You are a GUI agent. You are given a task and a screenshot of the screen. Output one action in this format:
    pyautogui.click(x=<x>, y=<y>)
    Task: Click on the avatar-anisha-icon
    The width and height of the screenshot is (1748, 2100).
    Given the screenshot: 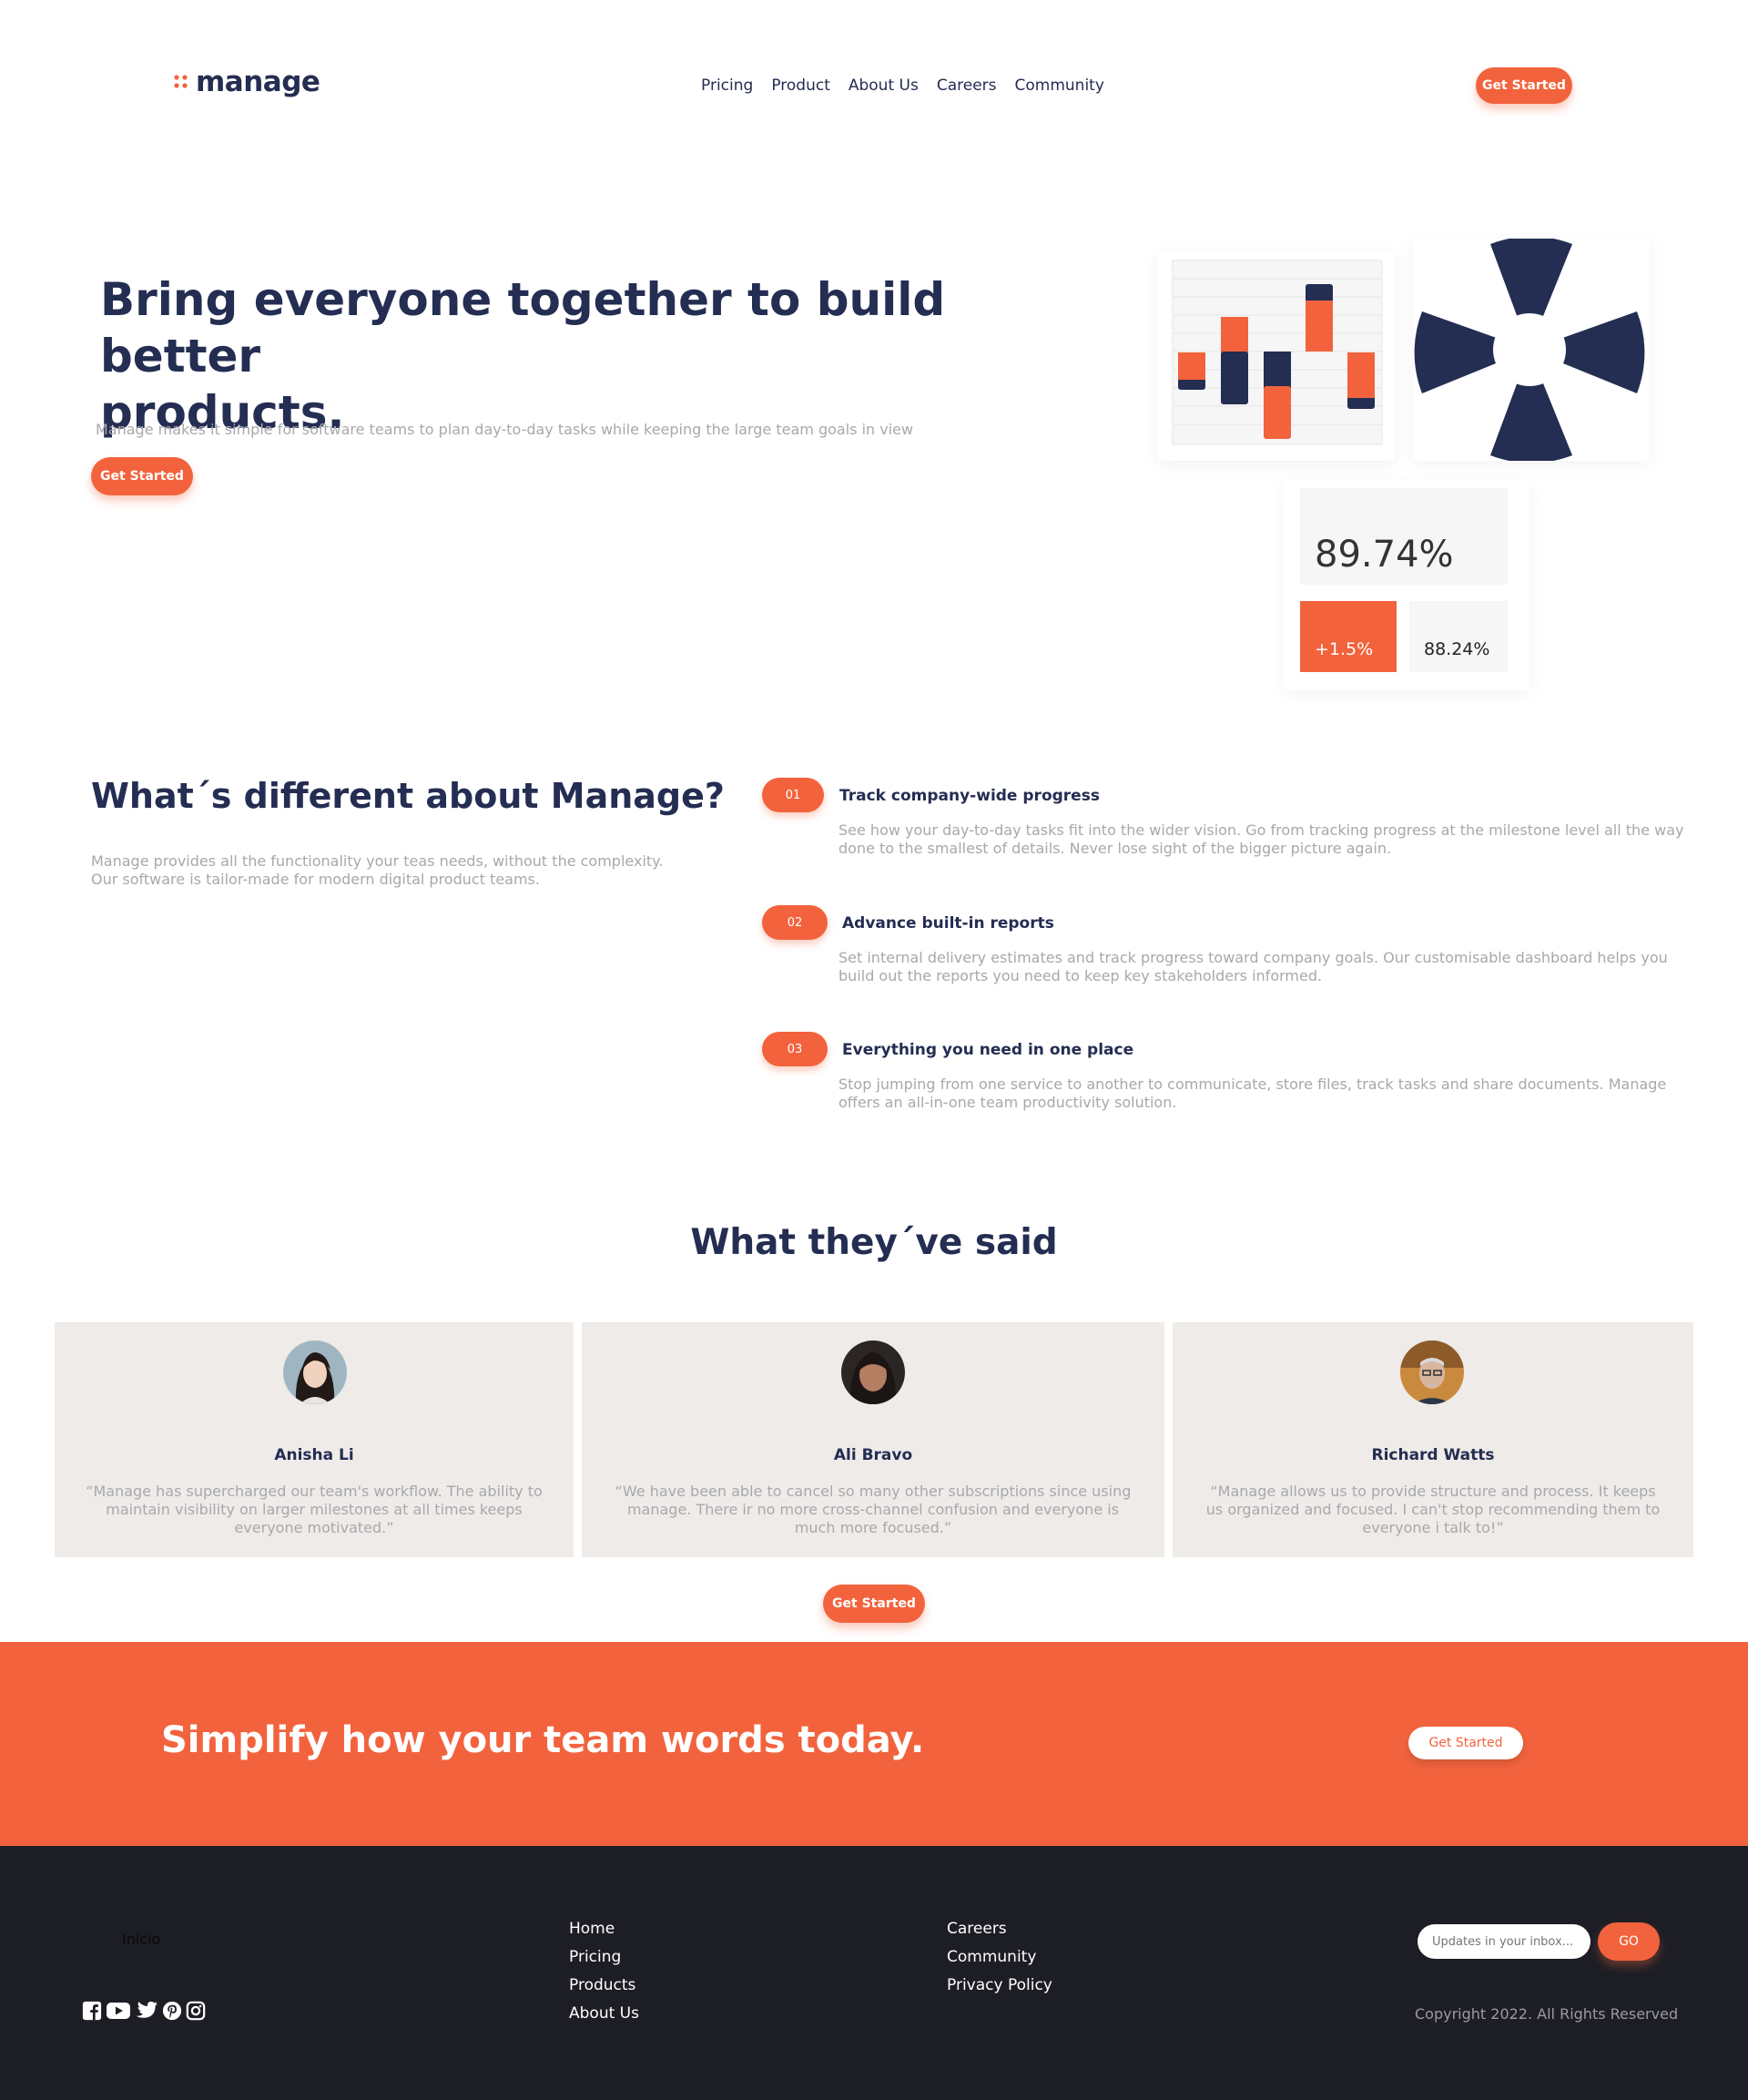 What is the action you would take?
    pyautogui.click(x=315, y=1372)
    